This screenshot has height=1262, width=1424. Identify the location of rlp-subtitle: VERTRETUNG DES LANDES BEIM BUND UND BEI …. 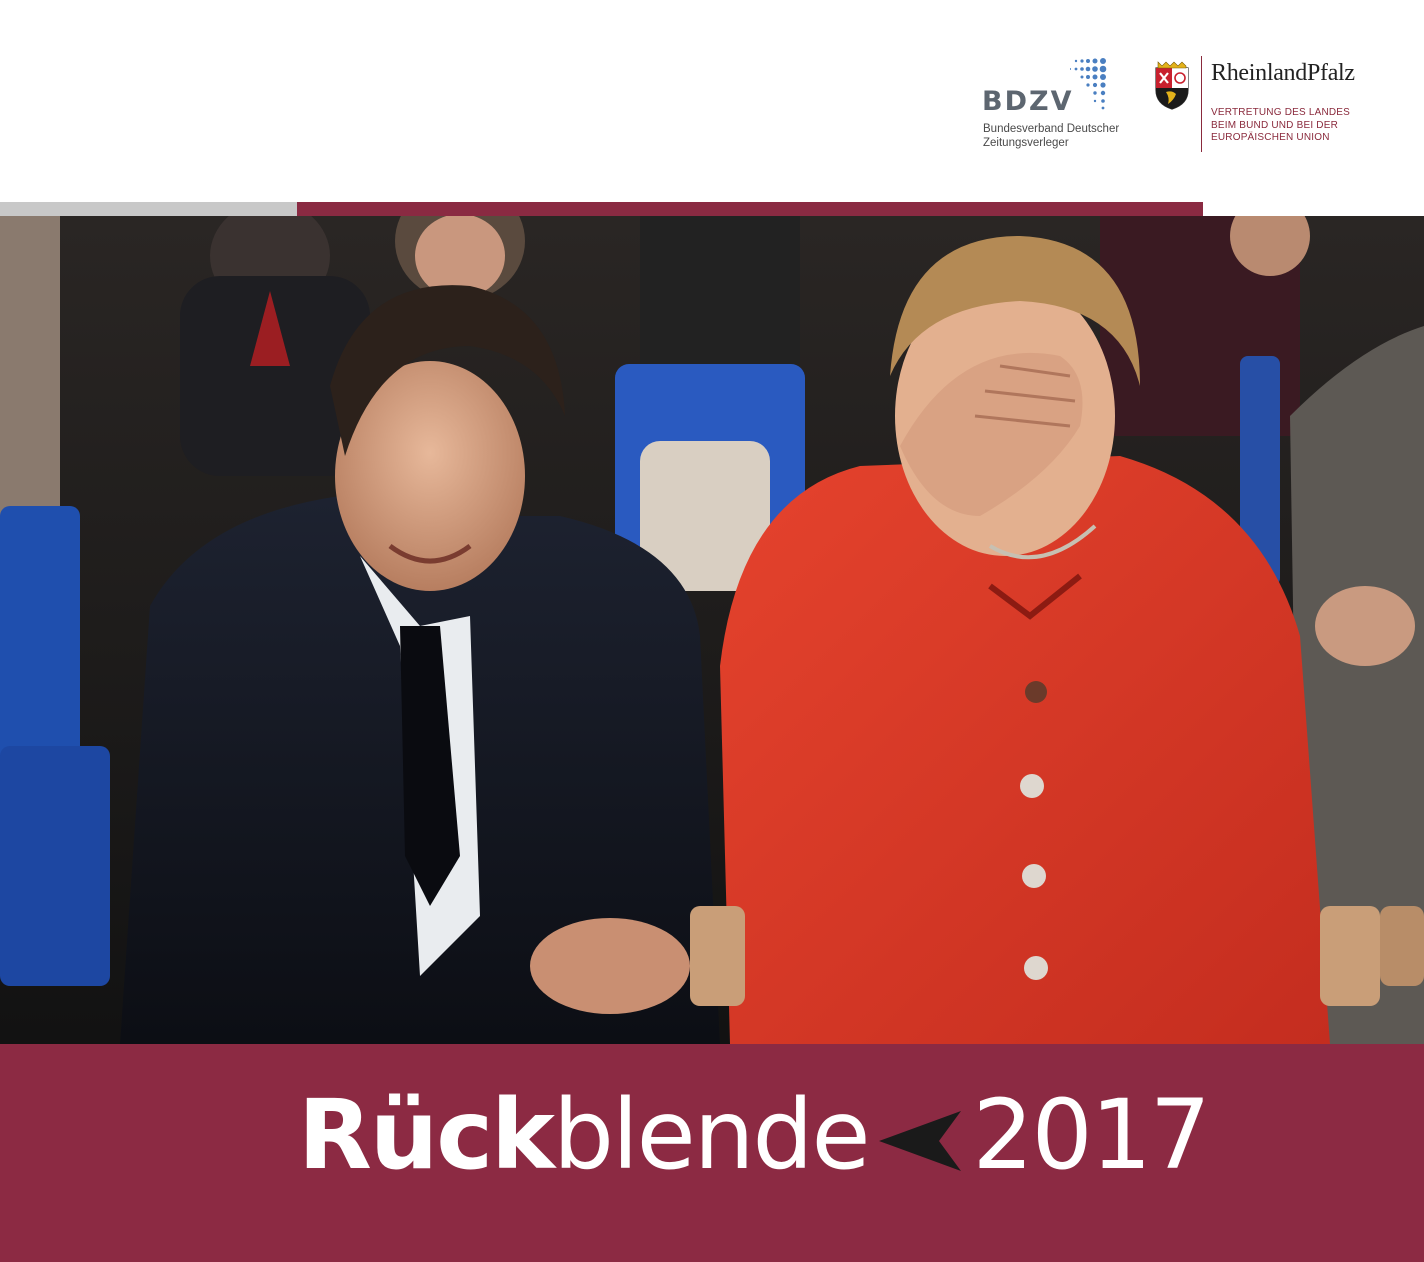
(1280, 126).